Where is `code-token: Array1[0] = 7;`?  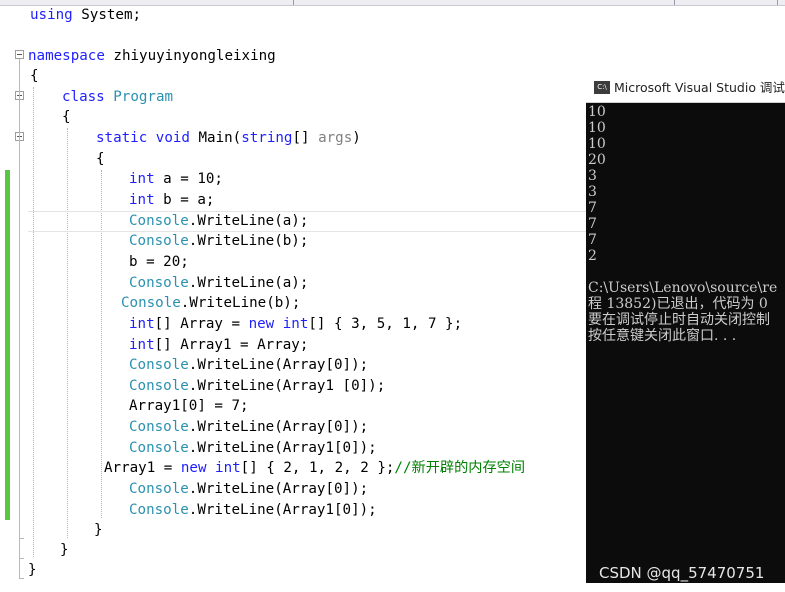 code-token: Array1[0] = 7; is located at coordinates (189, 406).